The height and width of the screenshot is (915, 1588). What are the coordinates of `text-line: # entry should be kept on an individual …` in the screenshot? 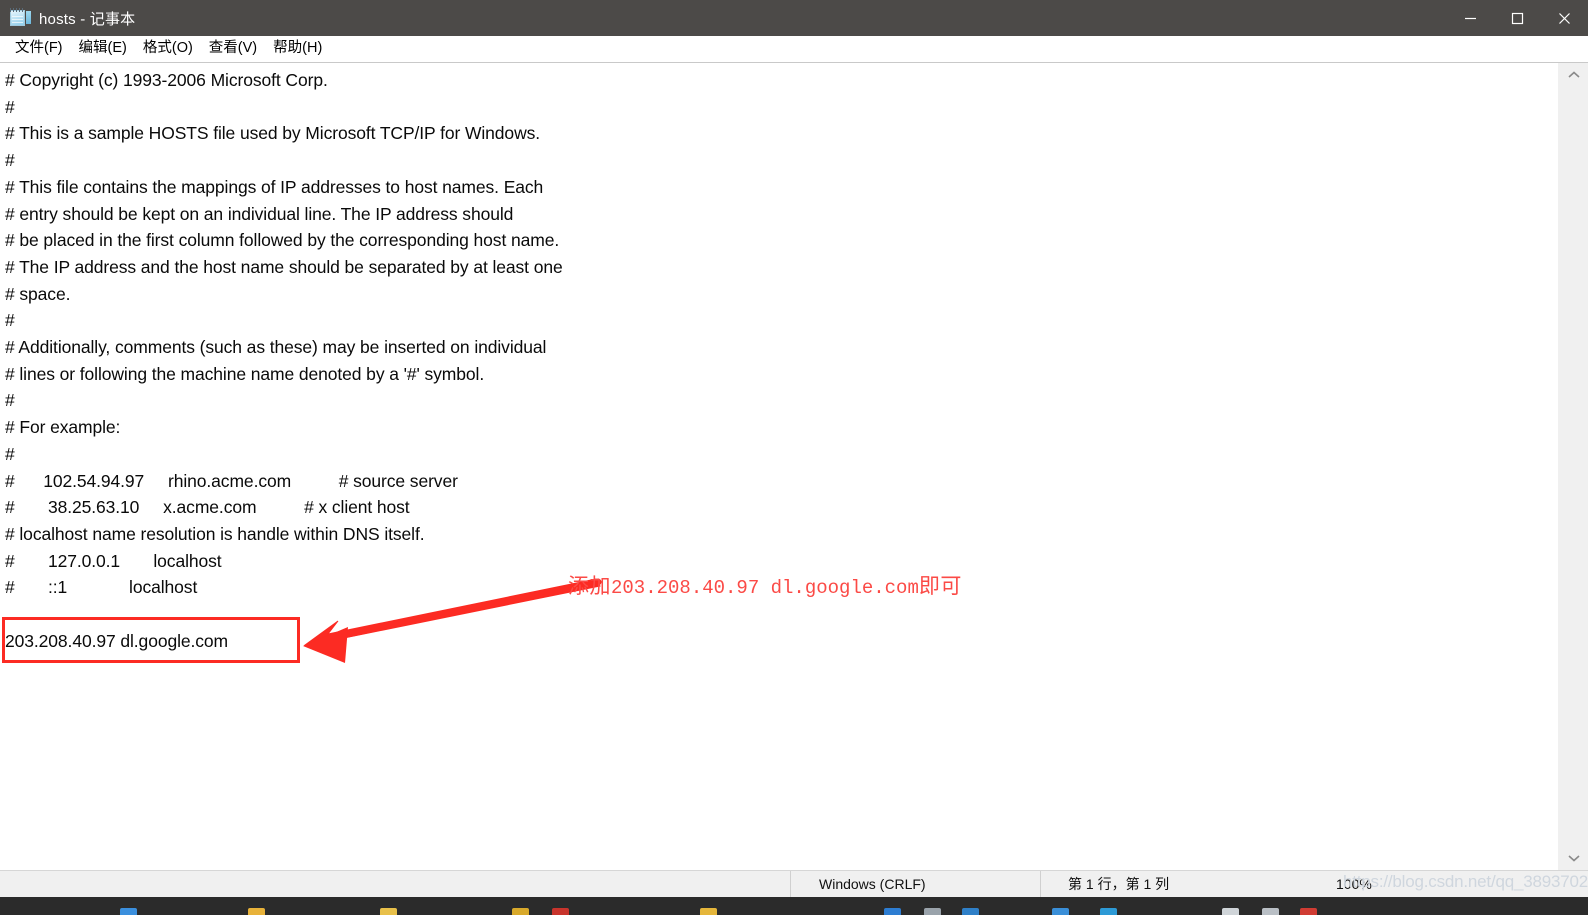 It's located at (259, 213).